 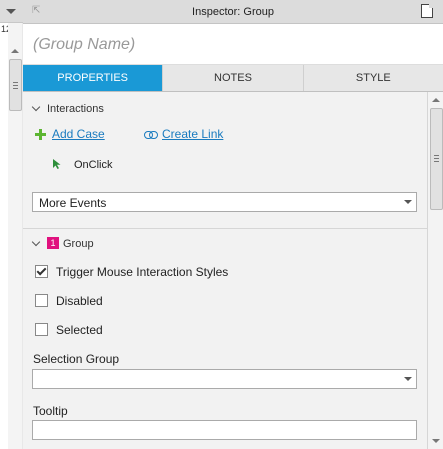 I want to click on section-divider, so click(x=225, y=228).